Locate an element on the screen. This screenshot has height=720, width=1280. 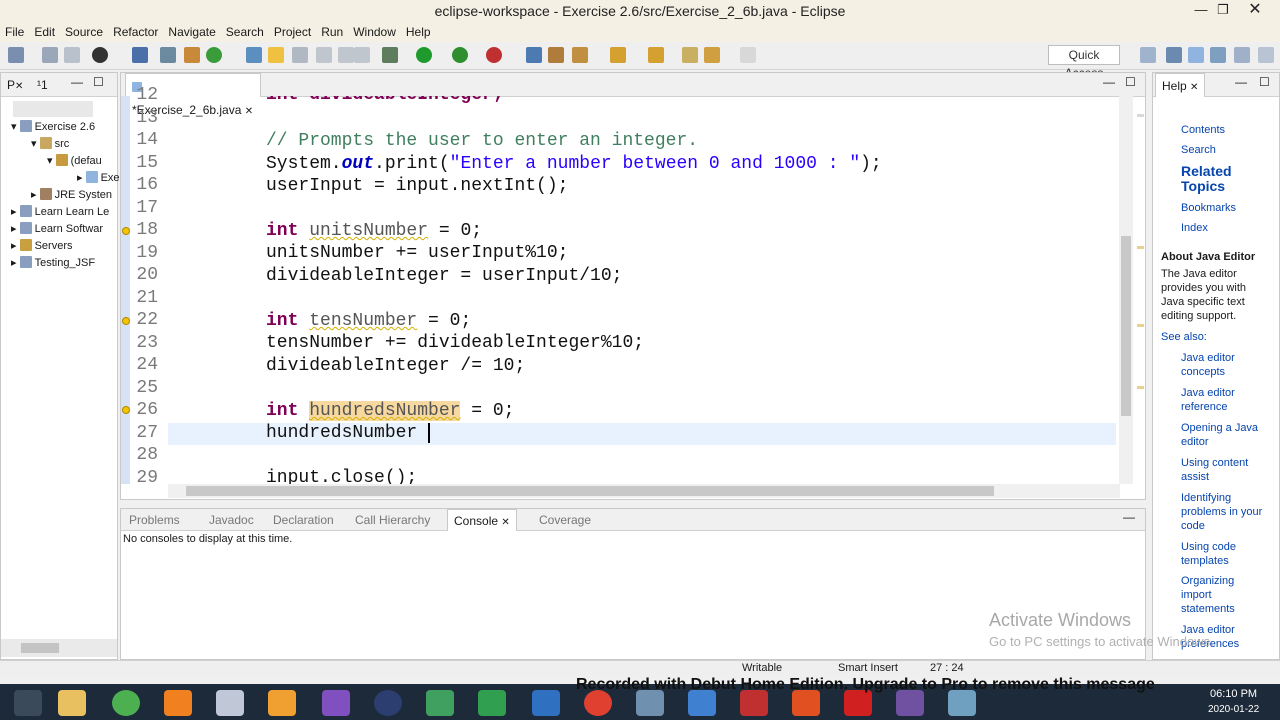
help-link-editor-concepts: Java editor concepts is located at coordinates (1224, 365).